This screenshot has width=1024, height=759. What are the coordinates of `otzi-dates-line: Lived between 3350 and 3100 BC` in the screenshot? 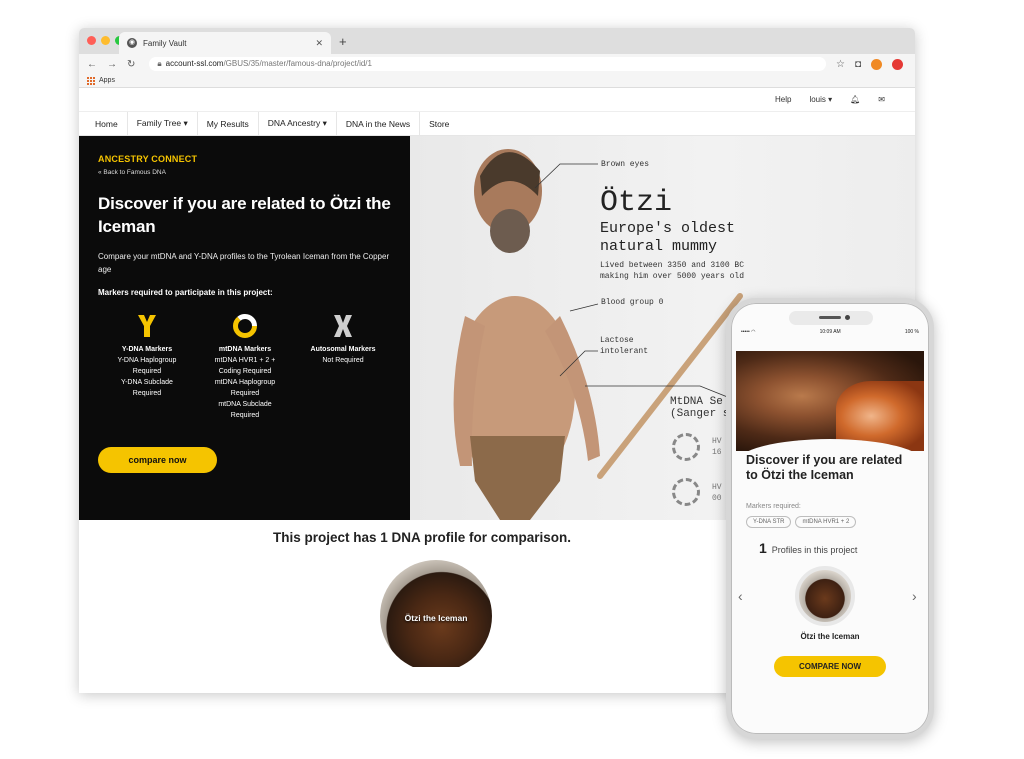 It's located at (672, 265).